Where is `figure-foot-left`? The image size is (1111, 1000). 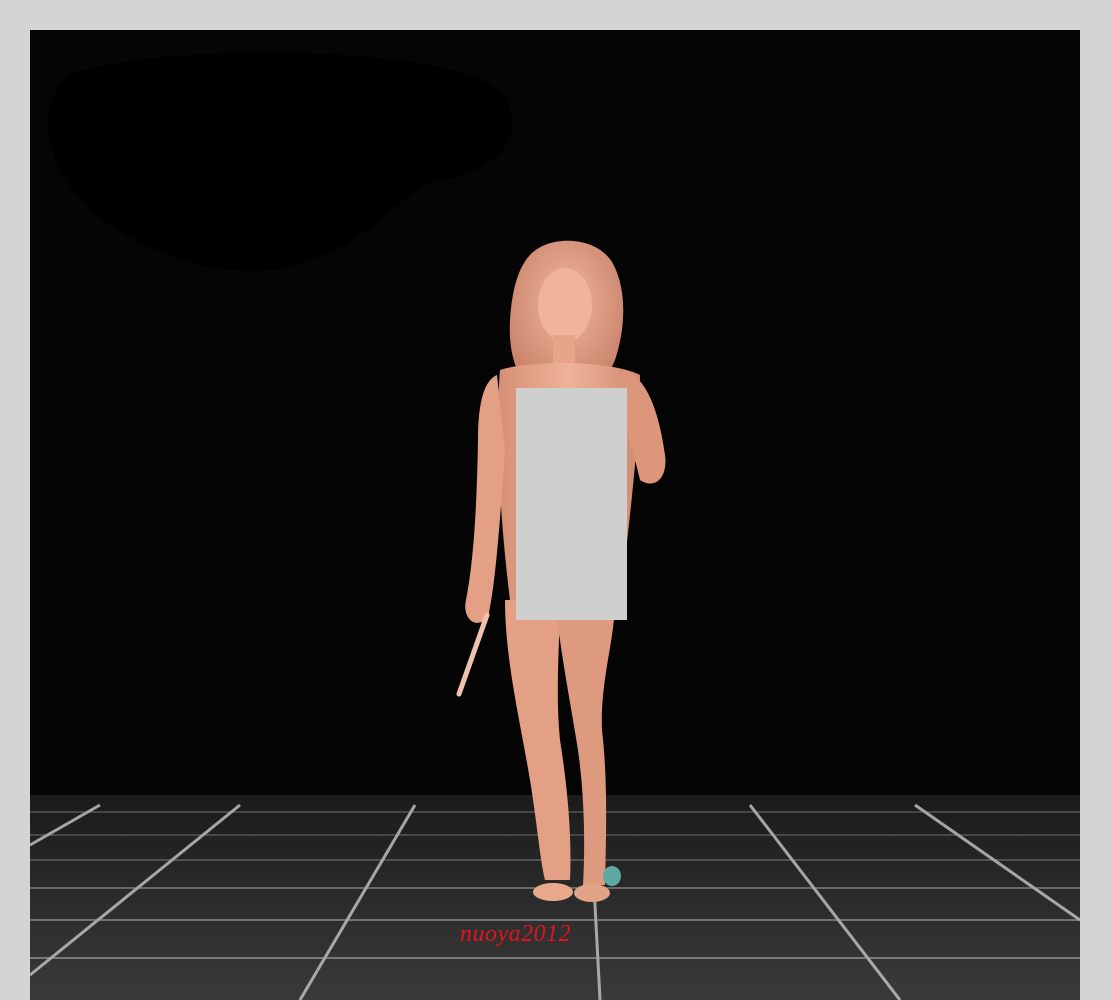
figure-foot-left is located at coordinates (553, 892).